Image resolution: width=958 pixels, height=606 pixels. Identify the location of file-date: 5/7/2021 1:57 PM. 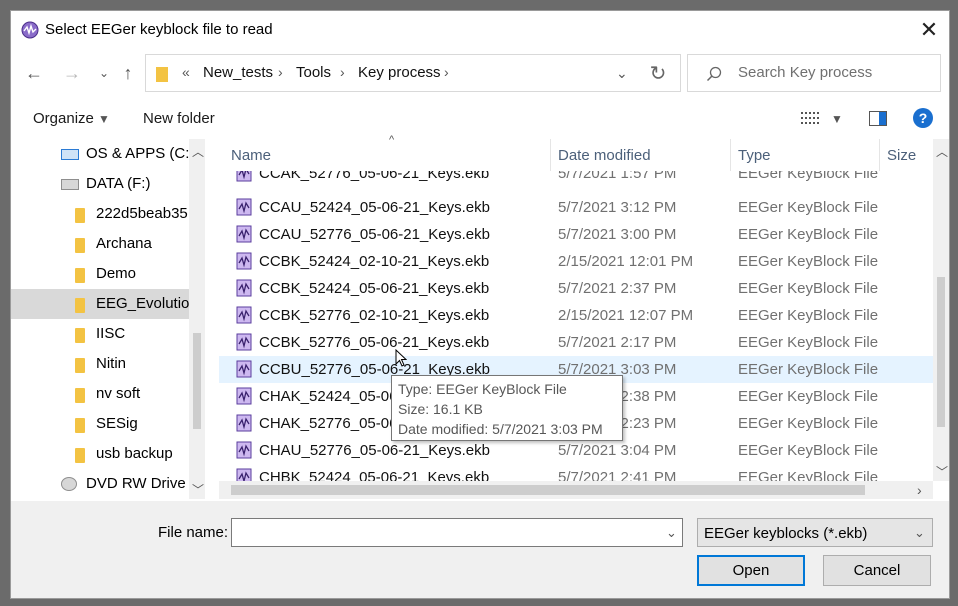
(617, 176).